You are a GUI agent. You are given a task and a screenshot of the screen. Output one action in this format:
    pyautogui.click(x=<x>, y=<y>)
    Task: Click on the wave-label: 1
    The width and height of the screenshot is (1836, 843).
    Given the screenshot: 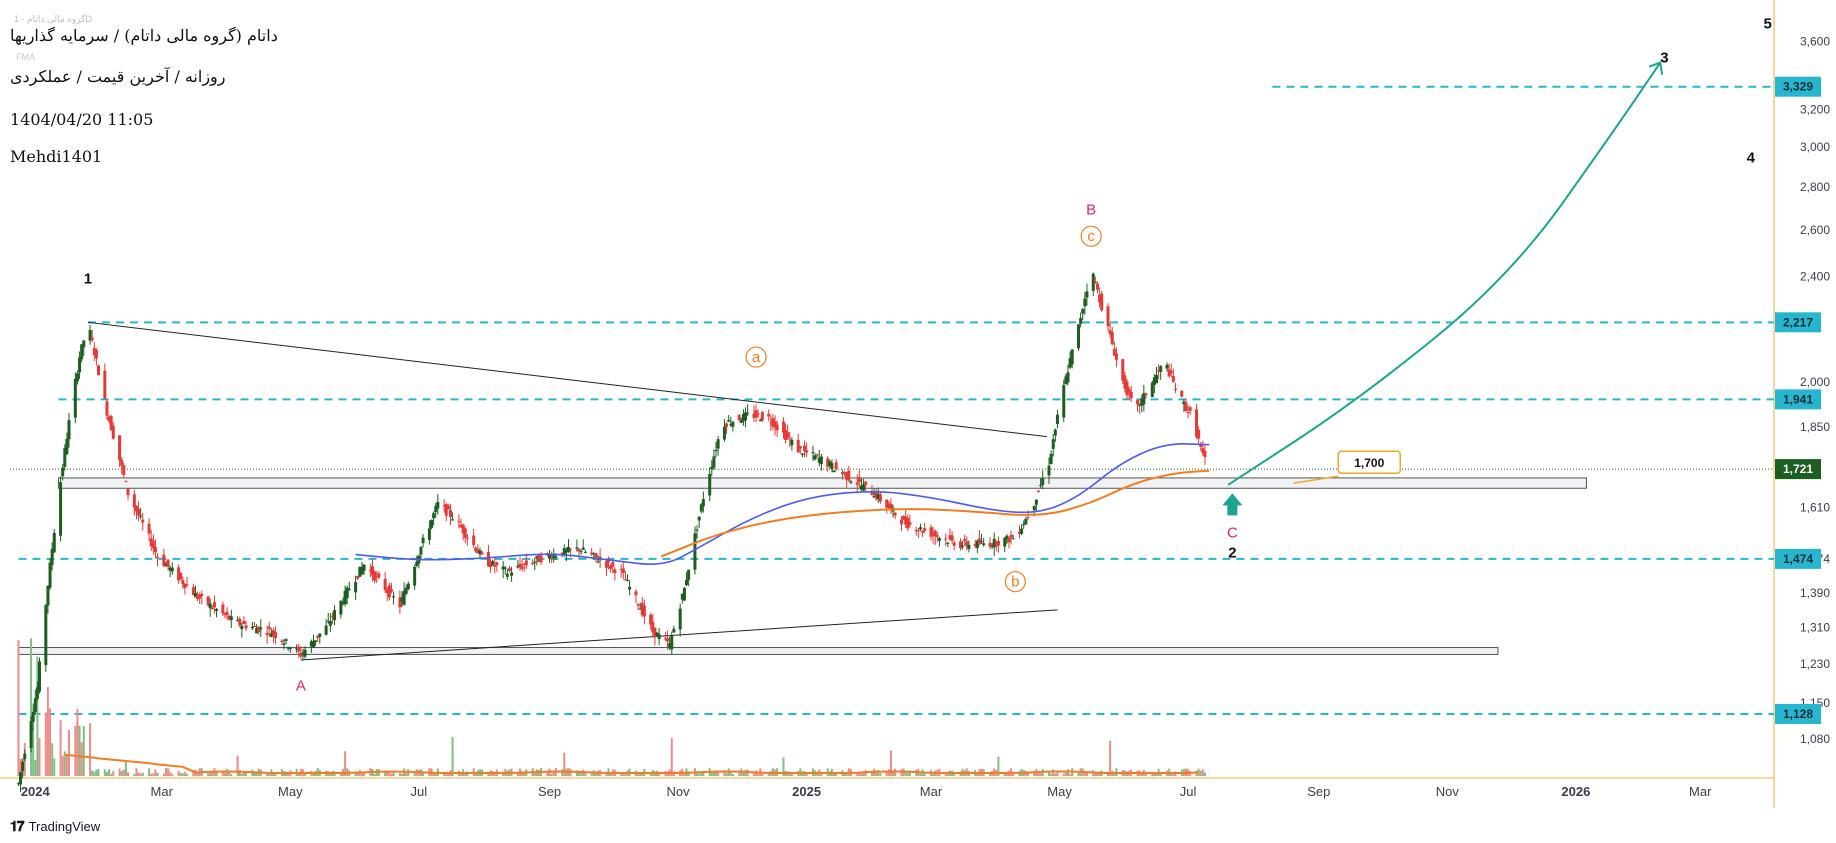 What is the action you would take?
    pyautogui.click(x=88, y=279)
    